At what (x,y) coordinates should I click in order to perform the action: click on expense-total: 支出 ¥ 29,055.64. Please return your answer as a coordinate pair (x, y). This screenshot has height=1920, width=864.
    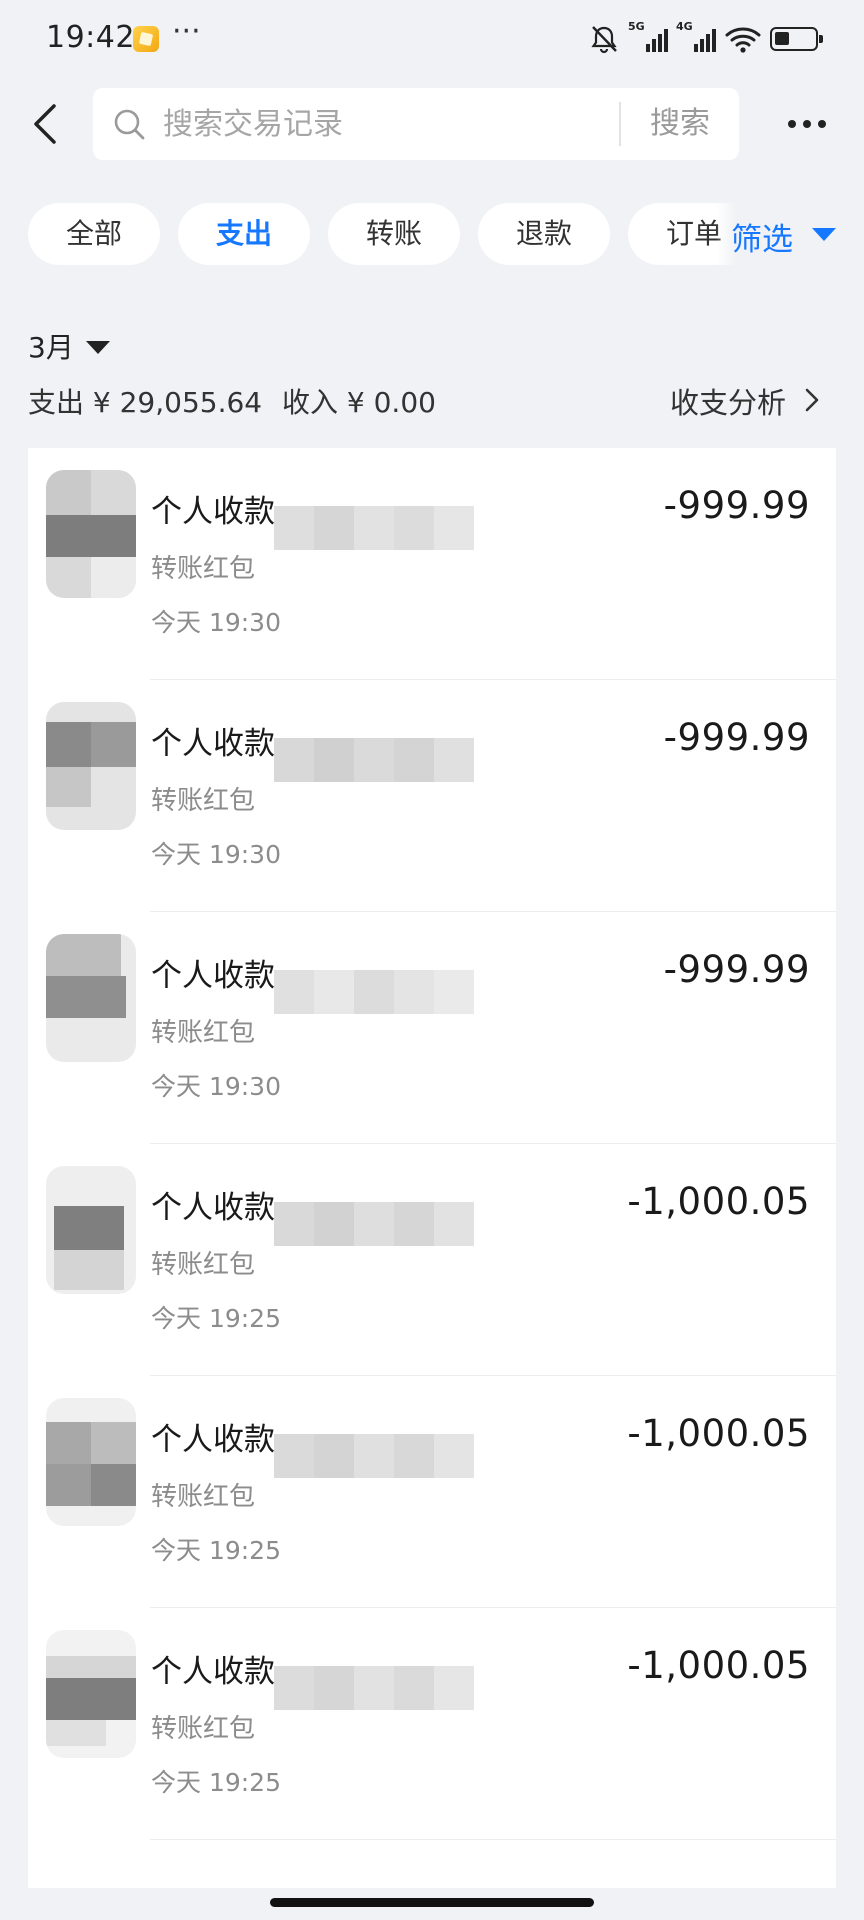
    Looking at the image, I should click on (145, 402).